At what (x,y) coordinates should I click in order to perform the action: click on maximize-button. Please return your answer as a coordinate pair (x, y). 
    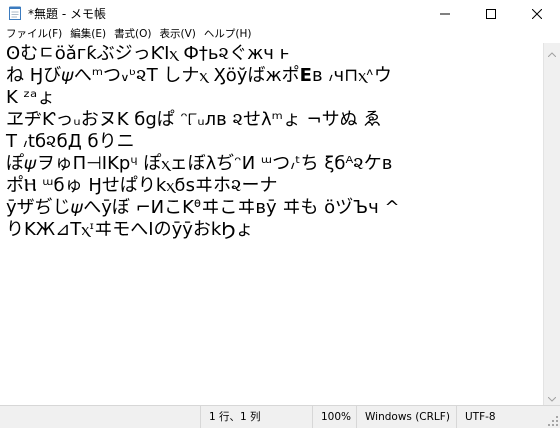
    Looking at the image, I should click on (491, 13).